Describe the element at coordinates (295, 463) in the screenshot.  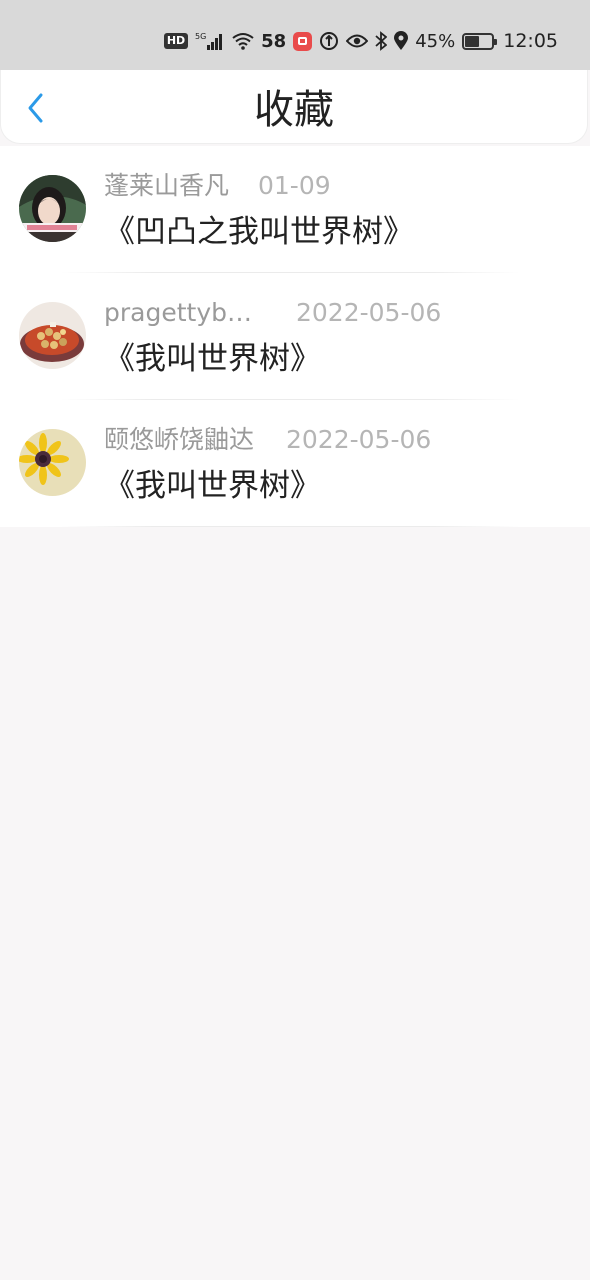
I see `list-item: 颐悠峤饶鼬达 2022-05-06 《我叫世界树》` at that location.